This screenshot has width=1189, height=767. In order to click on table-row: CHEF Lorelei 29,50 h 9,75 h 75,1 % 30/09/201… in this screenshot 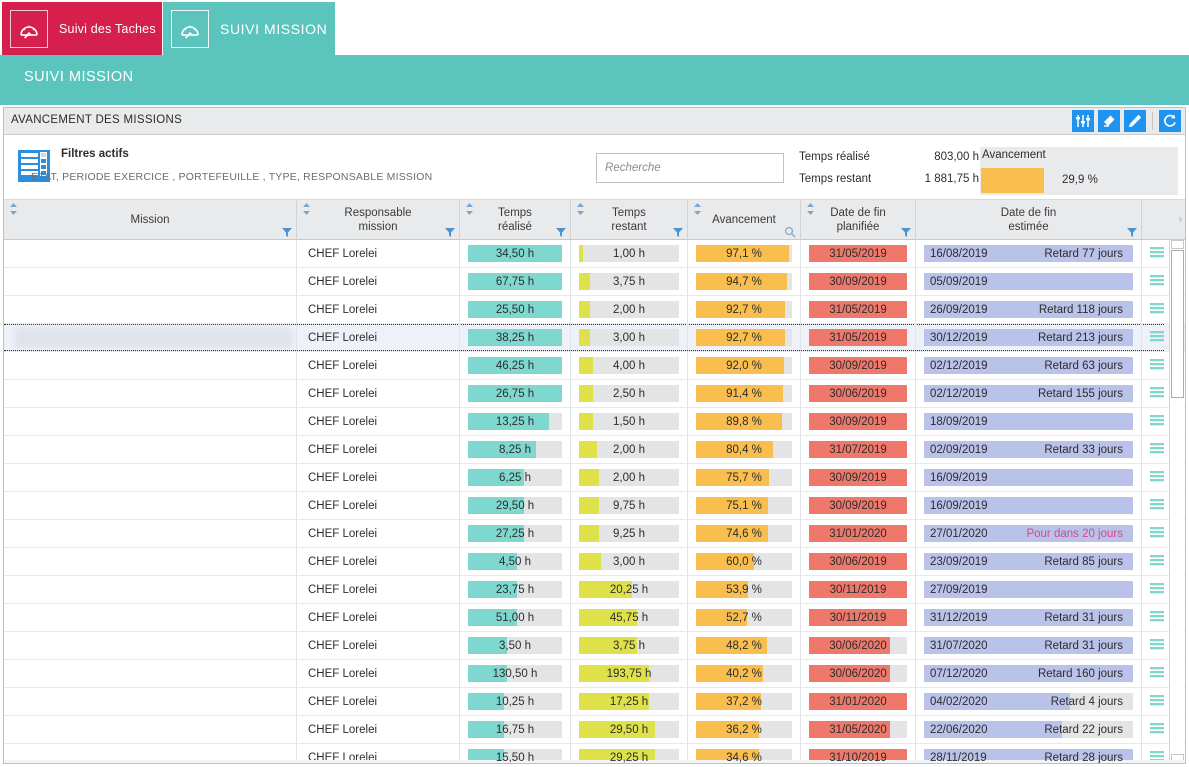, I will do `click(594, 506)`.